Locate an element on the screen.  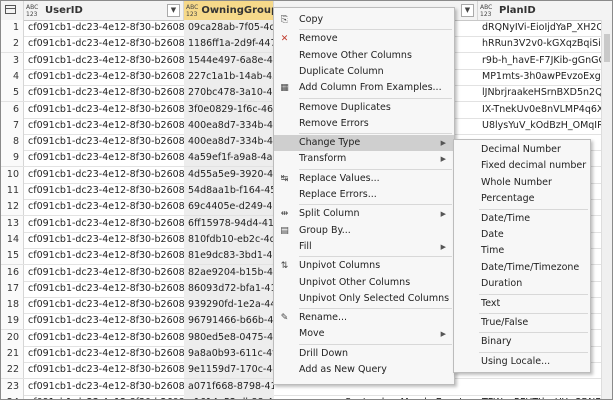
row-number: 20 is located at coordinates (12, 337).